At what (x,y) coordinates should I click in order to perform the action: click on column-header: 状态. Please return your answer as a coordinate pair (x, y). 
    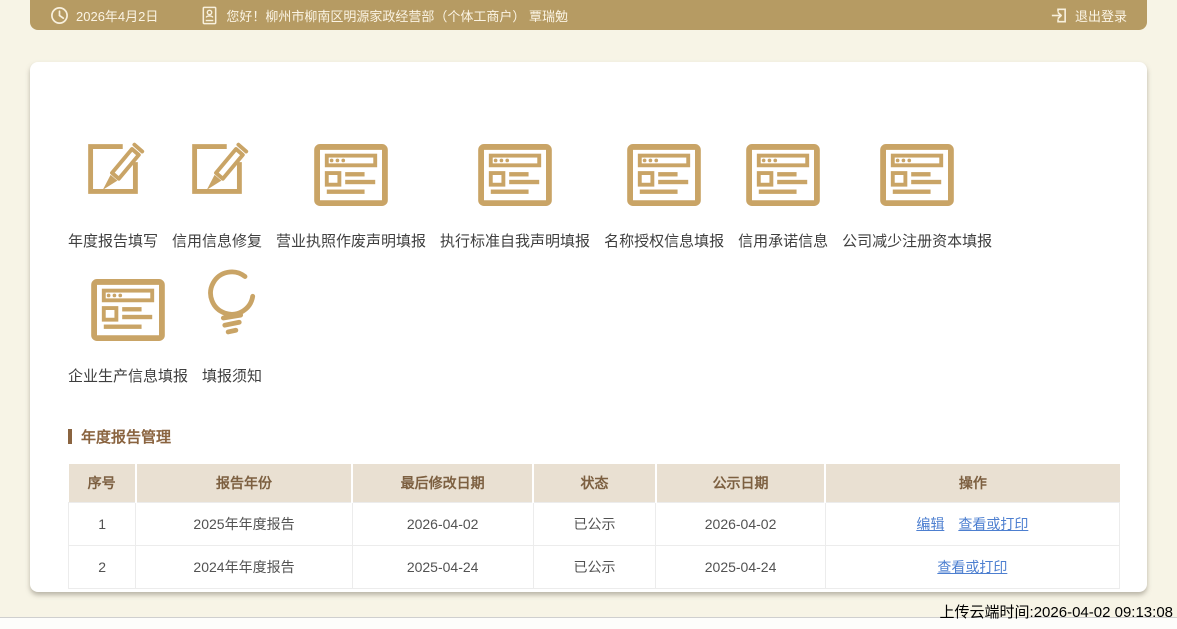
    Looking at the image, I should click on (595, 483).